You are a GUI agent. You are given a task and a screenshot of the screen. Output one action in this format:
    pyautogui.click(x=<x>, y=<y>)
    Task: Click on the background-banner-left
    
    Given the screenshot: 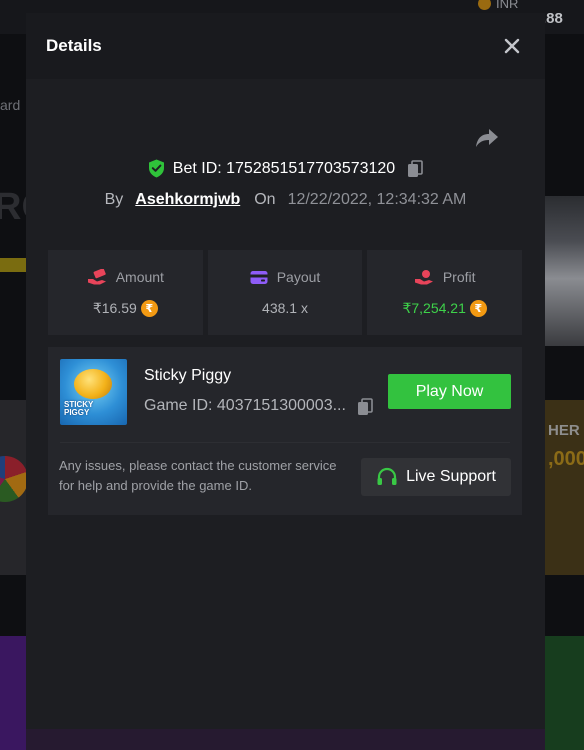 What is the action you would take?
    pyautogui.click(x=13, y=693)
    